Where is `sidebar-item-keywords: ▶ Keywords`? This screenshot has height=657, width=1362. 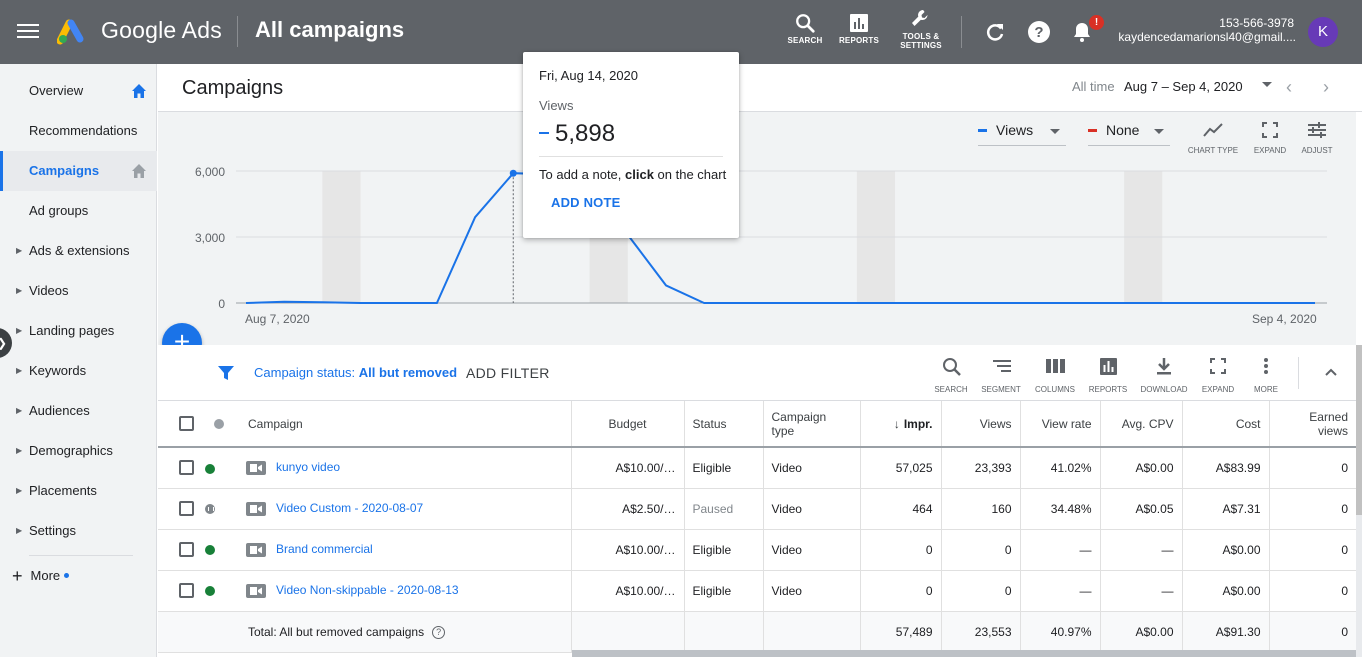 sidebar-item-keywords: ▶ Keywords is located at coordinates (78, 371).